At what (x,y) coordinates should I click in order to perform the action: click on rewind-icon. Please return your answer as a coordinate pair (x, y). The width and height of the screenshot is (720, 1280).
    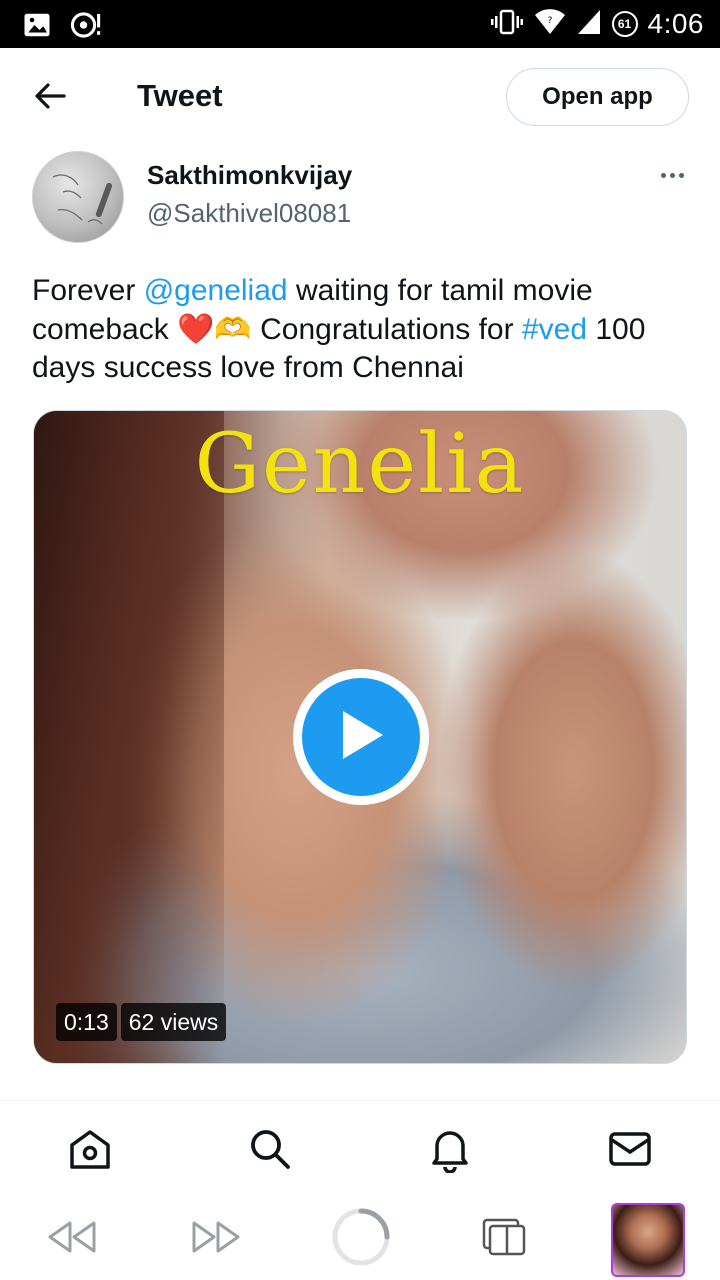
    Looking at the image, I should click on (72, 1239).